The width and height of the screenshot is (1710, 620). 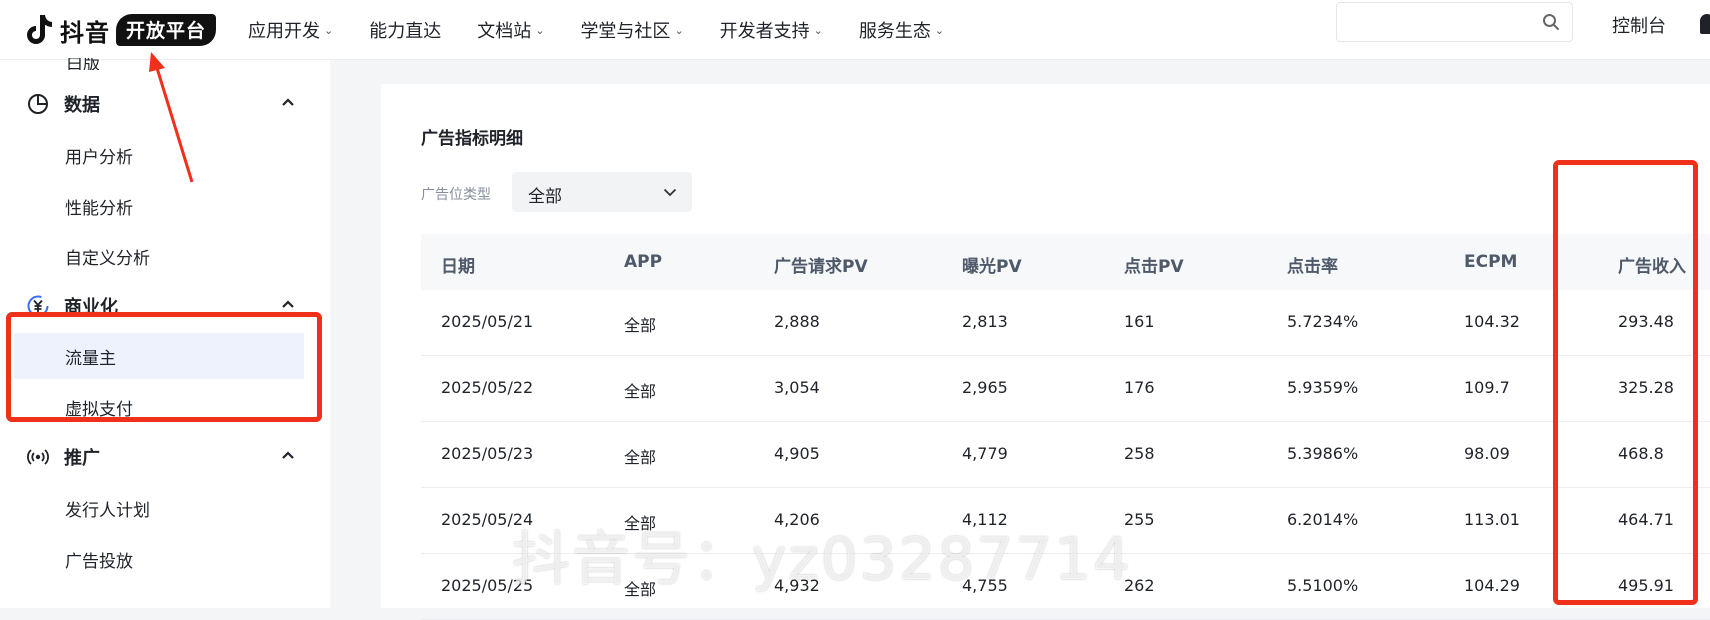 I want to click on cell-request-pv: 4,905, so click(x=797, y=453).